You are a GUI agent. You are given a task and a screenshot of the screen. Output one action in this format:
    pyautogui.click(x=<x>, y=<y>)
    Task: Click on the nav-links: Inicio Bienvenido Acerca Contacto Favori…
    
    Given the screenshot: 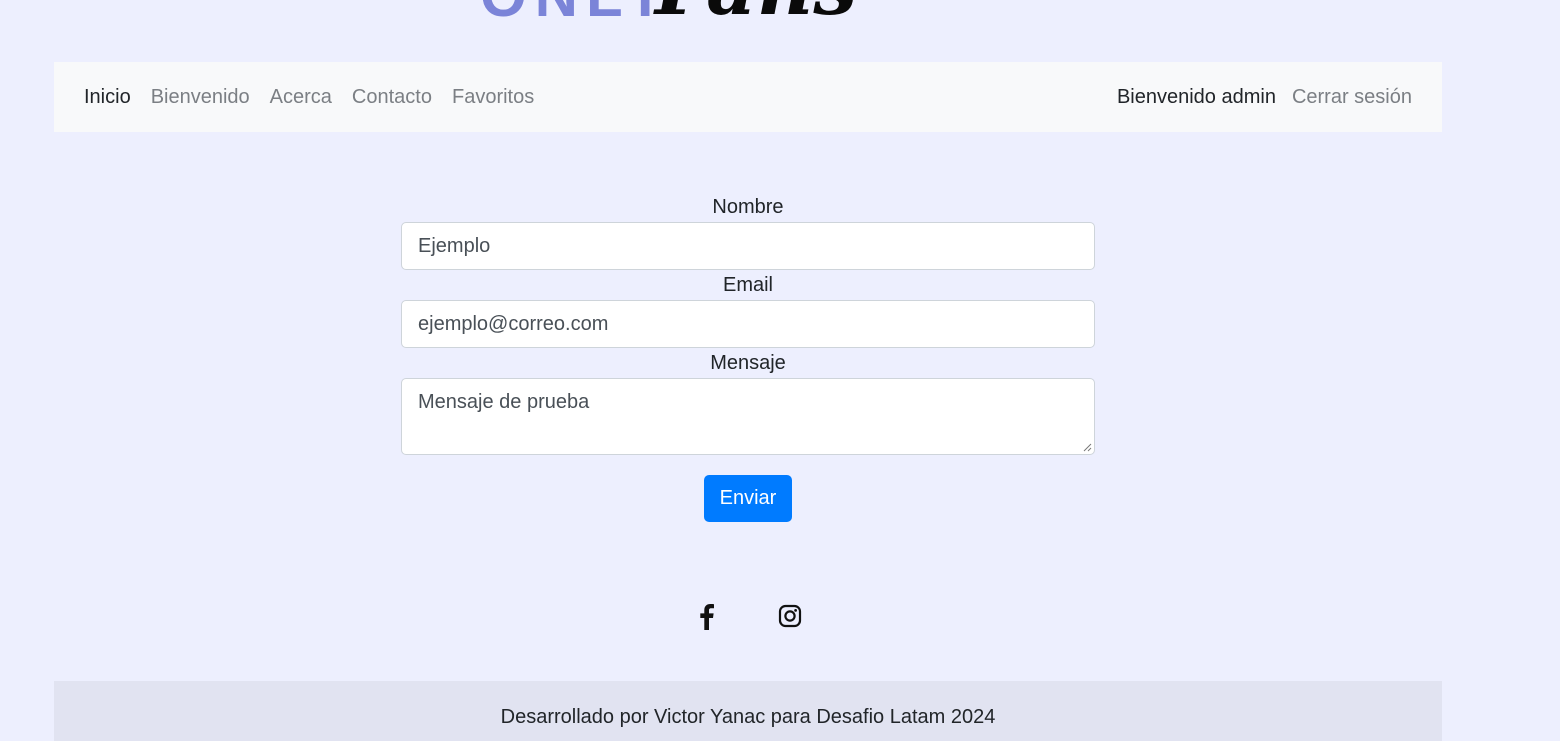 What is the action you would take?
    pyautogui.click(x=309, y=97)
    